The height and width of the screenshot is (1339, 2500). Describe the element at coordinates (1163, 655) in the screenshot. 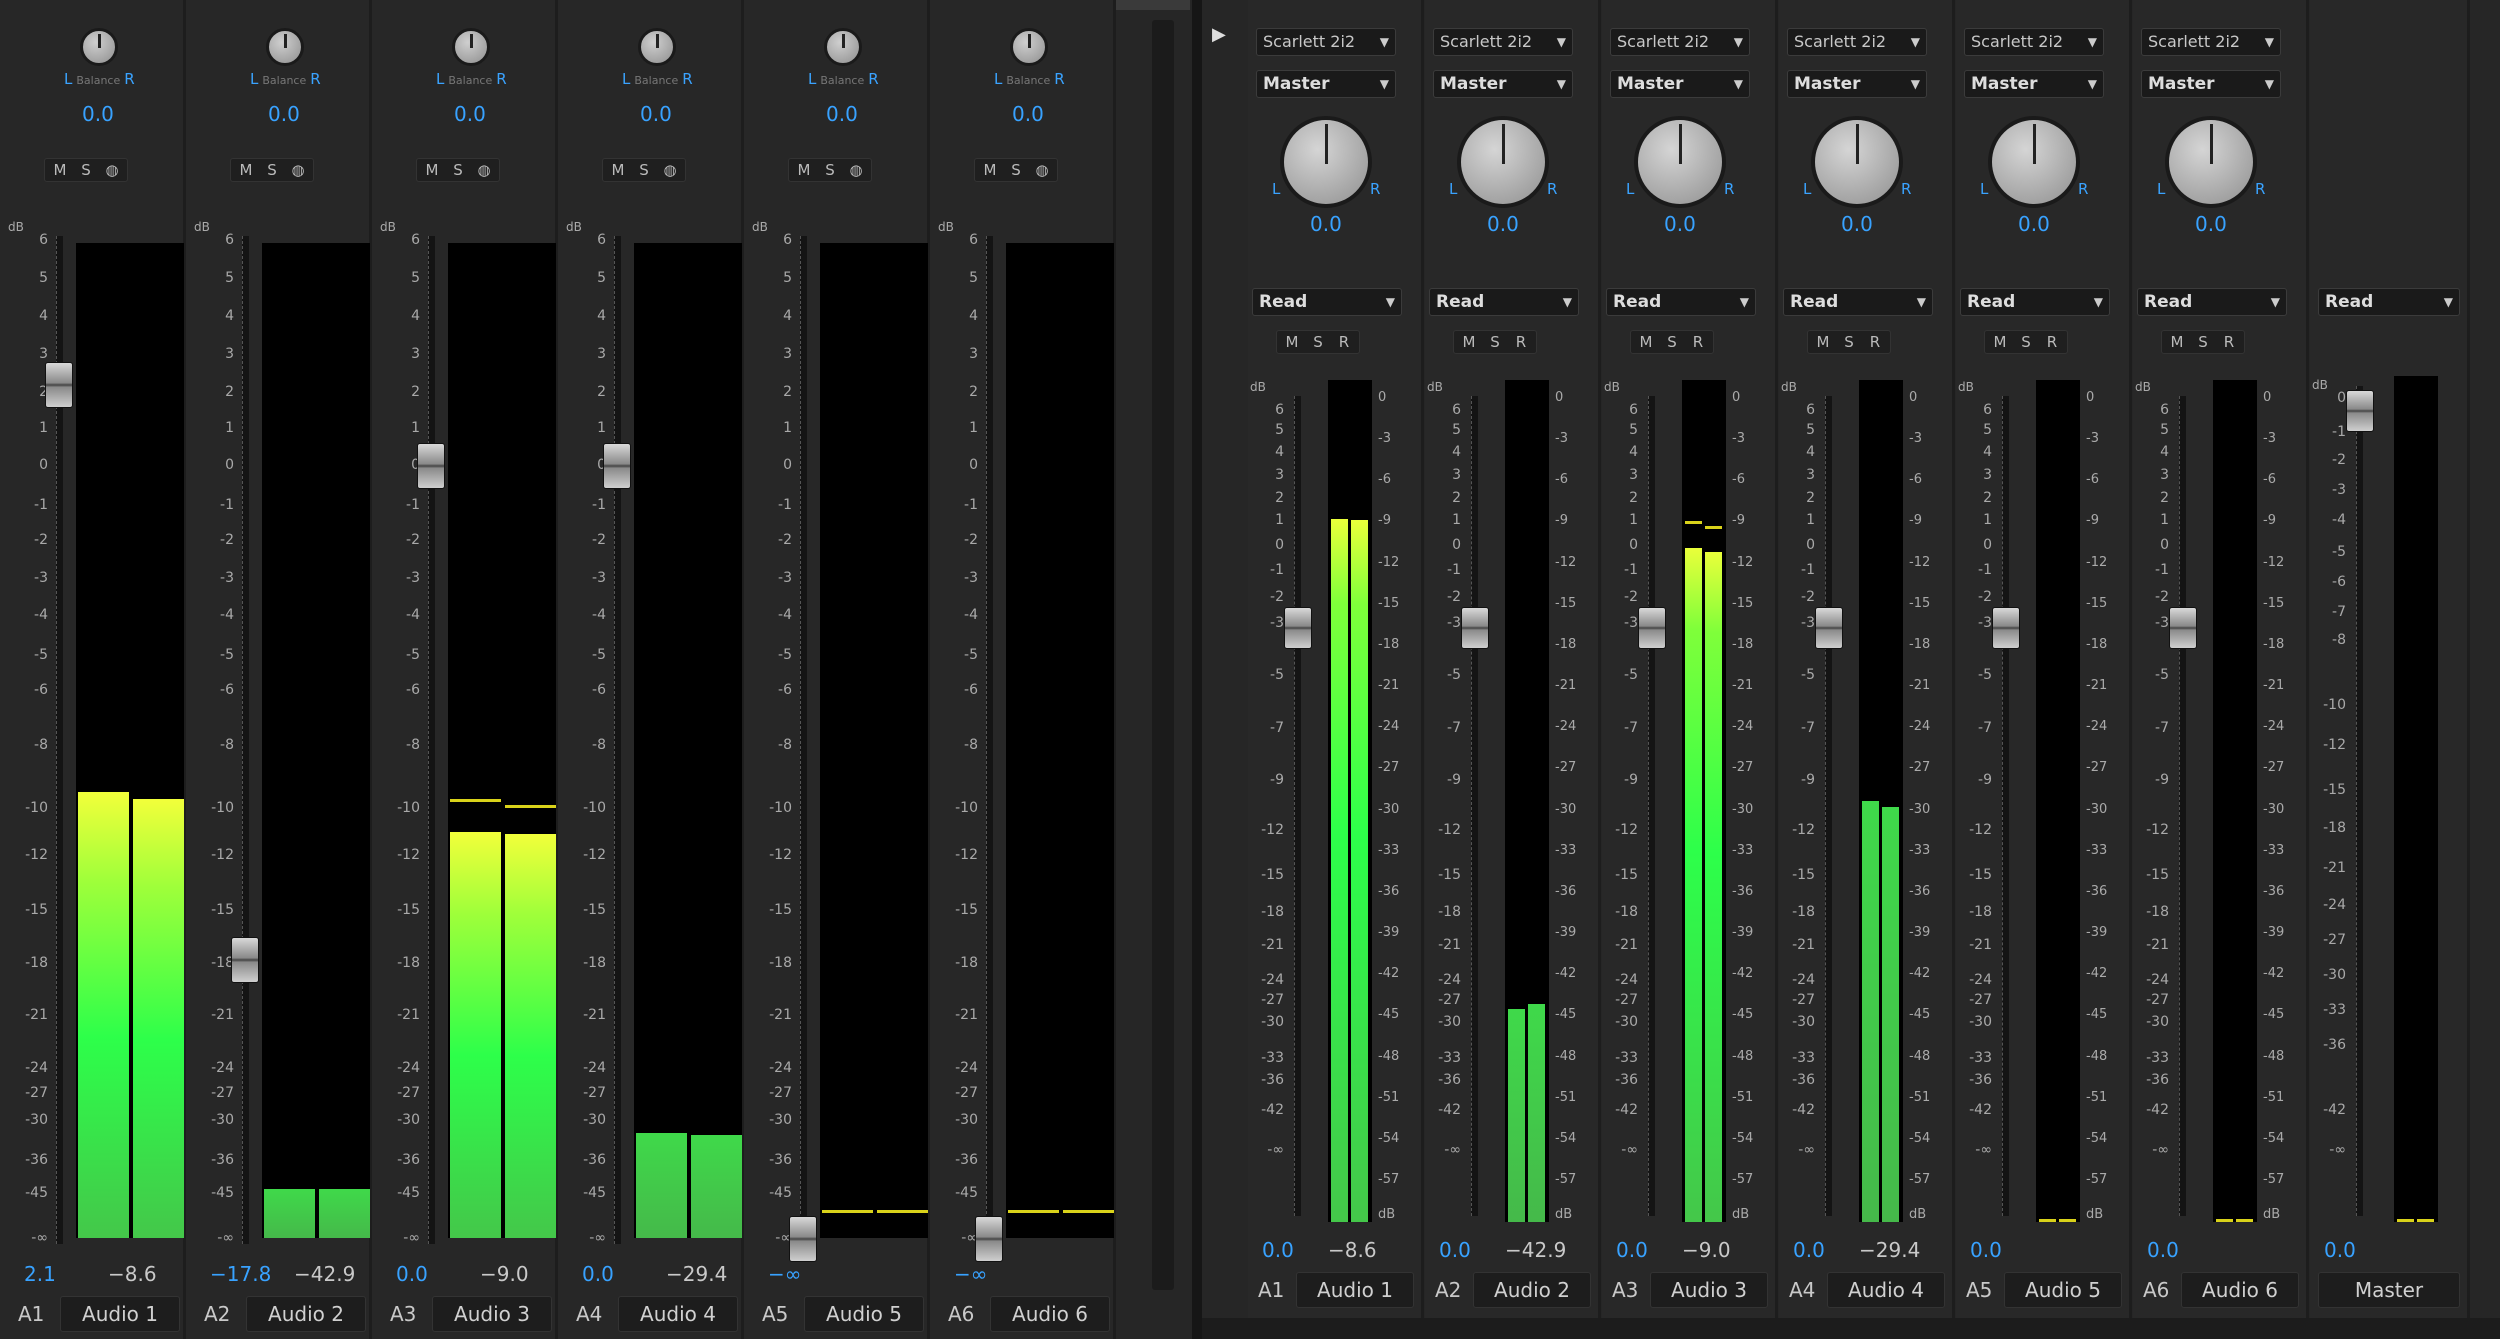

I see `clip-mixer-scrollbar` at that location.